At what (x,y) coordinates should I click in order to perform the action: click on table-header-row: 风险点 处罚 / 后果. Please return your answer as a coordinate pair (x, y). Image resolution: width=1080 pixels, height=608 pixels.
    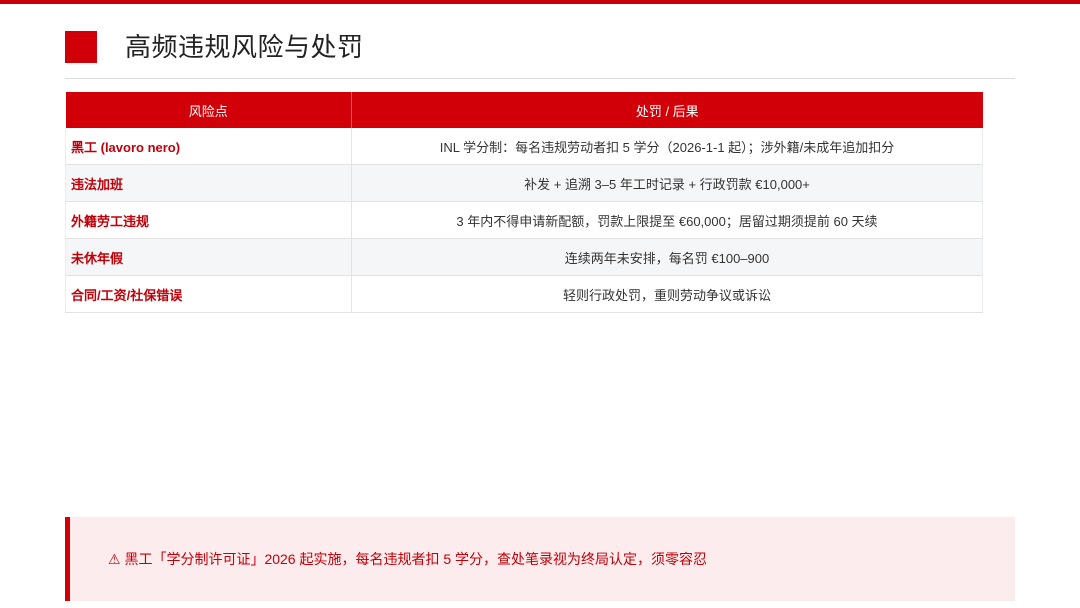
    Looking at the image, I should click on (524, 110).